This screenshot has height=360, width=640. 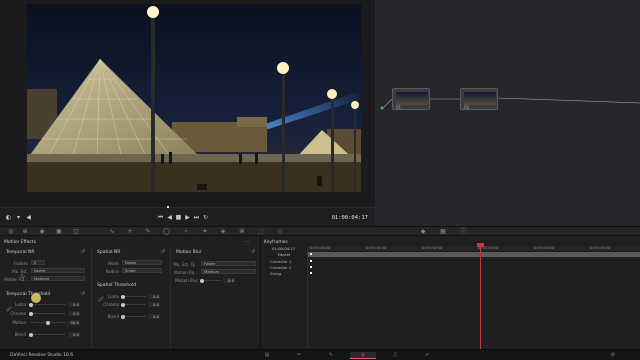 What do you see at coordinates (229, 280) in the screenshot?
I see `mb-blur-value: 0.0` at bounding box center [229, 280].